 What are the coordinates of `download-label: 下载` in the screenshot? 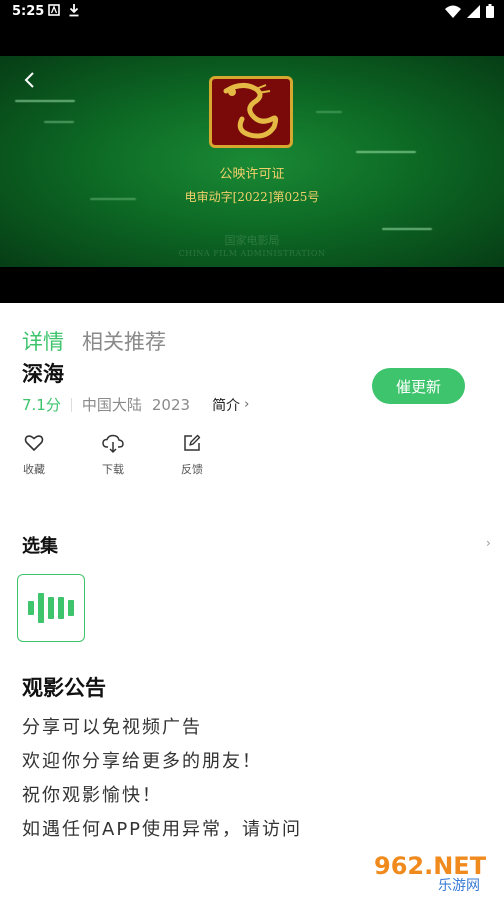 It's located at (113, 469).